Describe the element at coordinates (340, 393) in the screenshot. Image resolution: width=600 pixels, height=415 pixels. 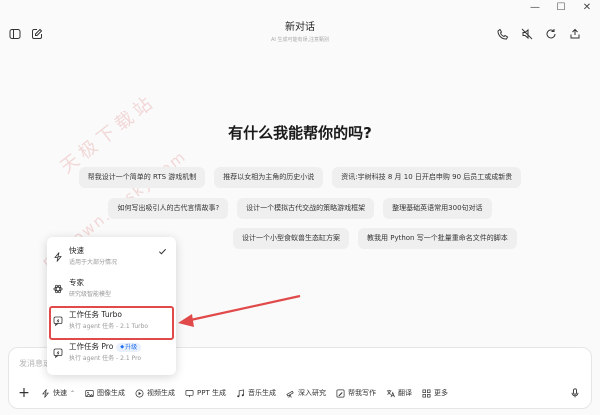
I see `writing-icon` at that location.